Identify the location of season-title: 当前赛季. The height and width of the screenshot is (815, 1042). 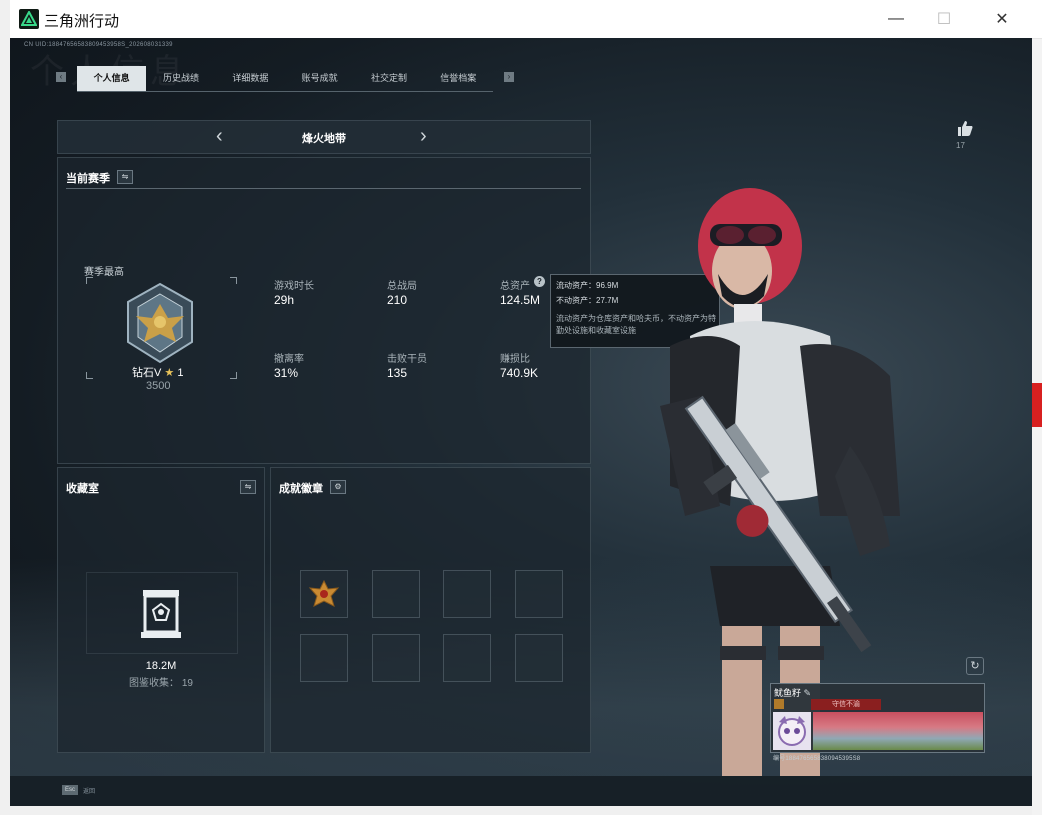
(88, 179).